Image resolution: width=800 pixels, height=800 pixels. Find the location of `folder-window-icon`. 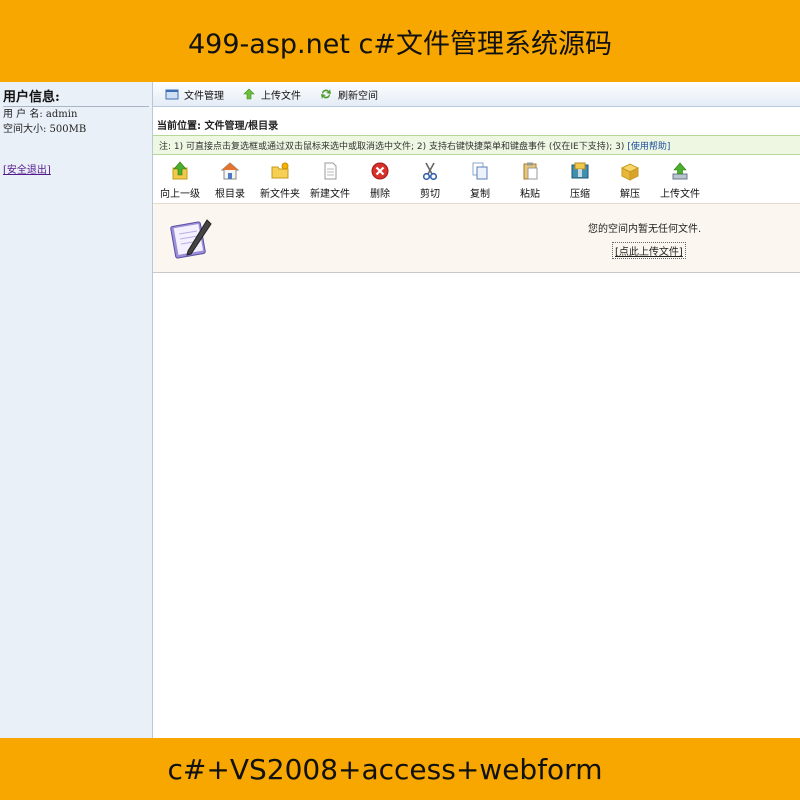

folder-window-icon is located at coordinates (172, 94).